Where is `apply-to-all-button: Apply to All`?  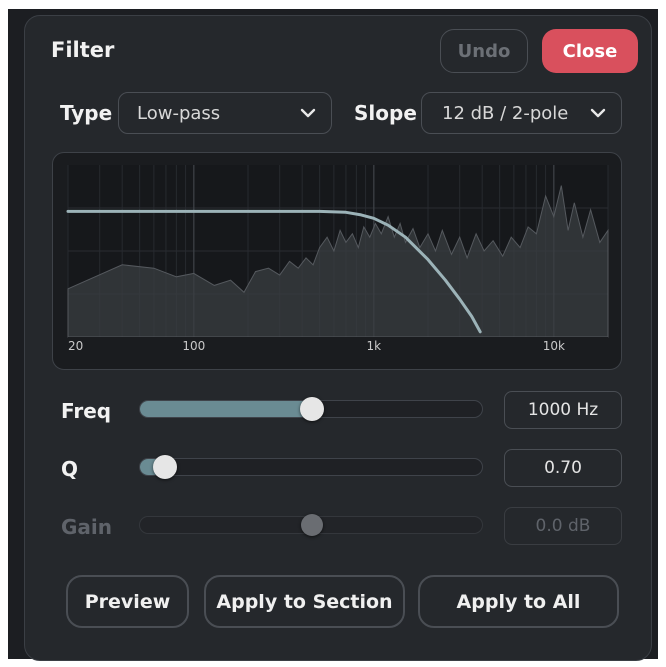 apply-to-all-button: Apply to All is located at coordinates (518, 601).